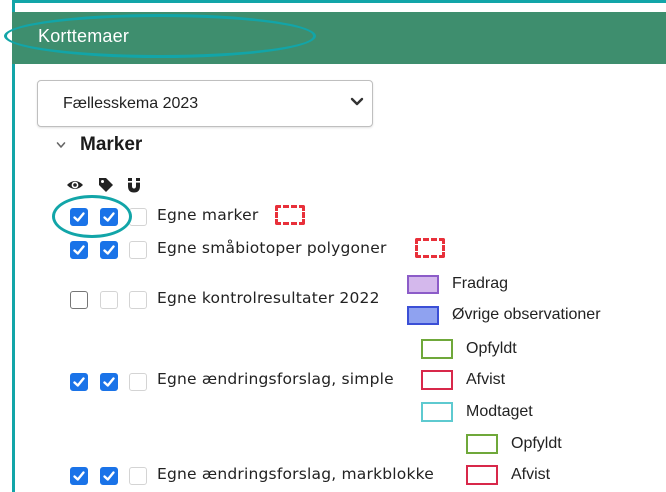  What do you see at coordinates (205, 103) in the screenshot?
I see `year-select: Fællesskema 2023` at bounding box center [205, 103].